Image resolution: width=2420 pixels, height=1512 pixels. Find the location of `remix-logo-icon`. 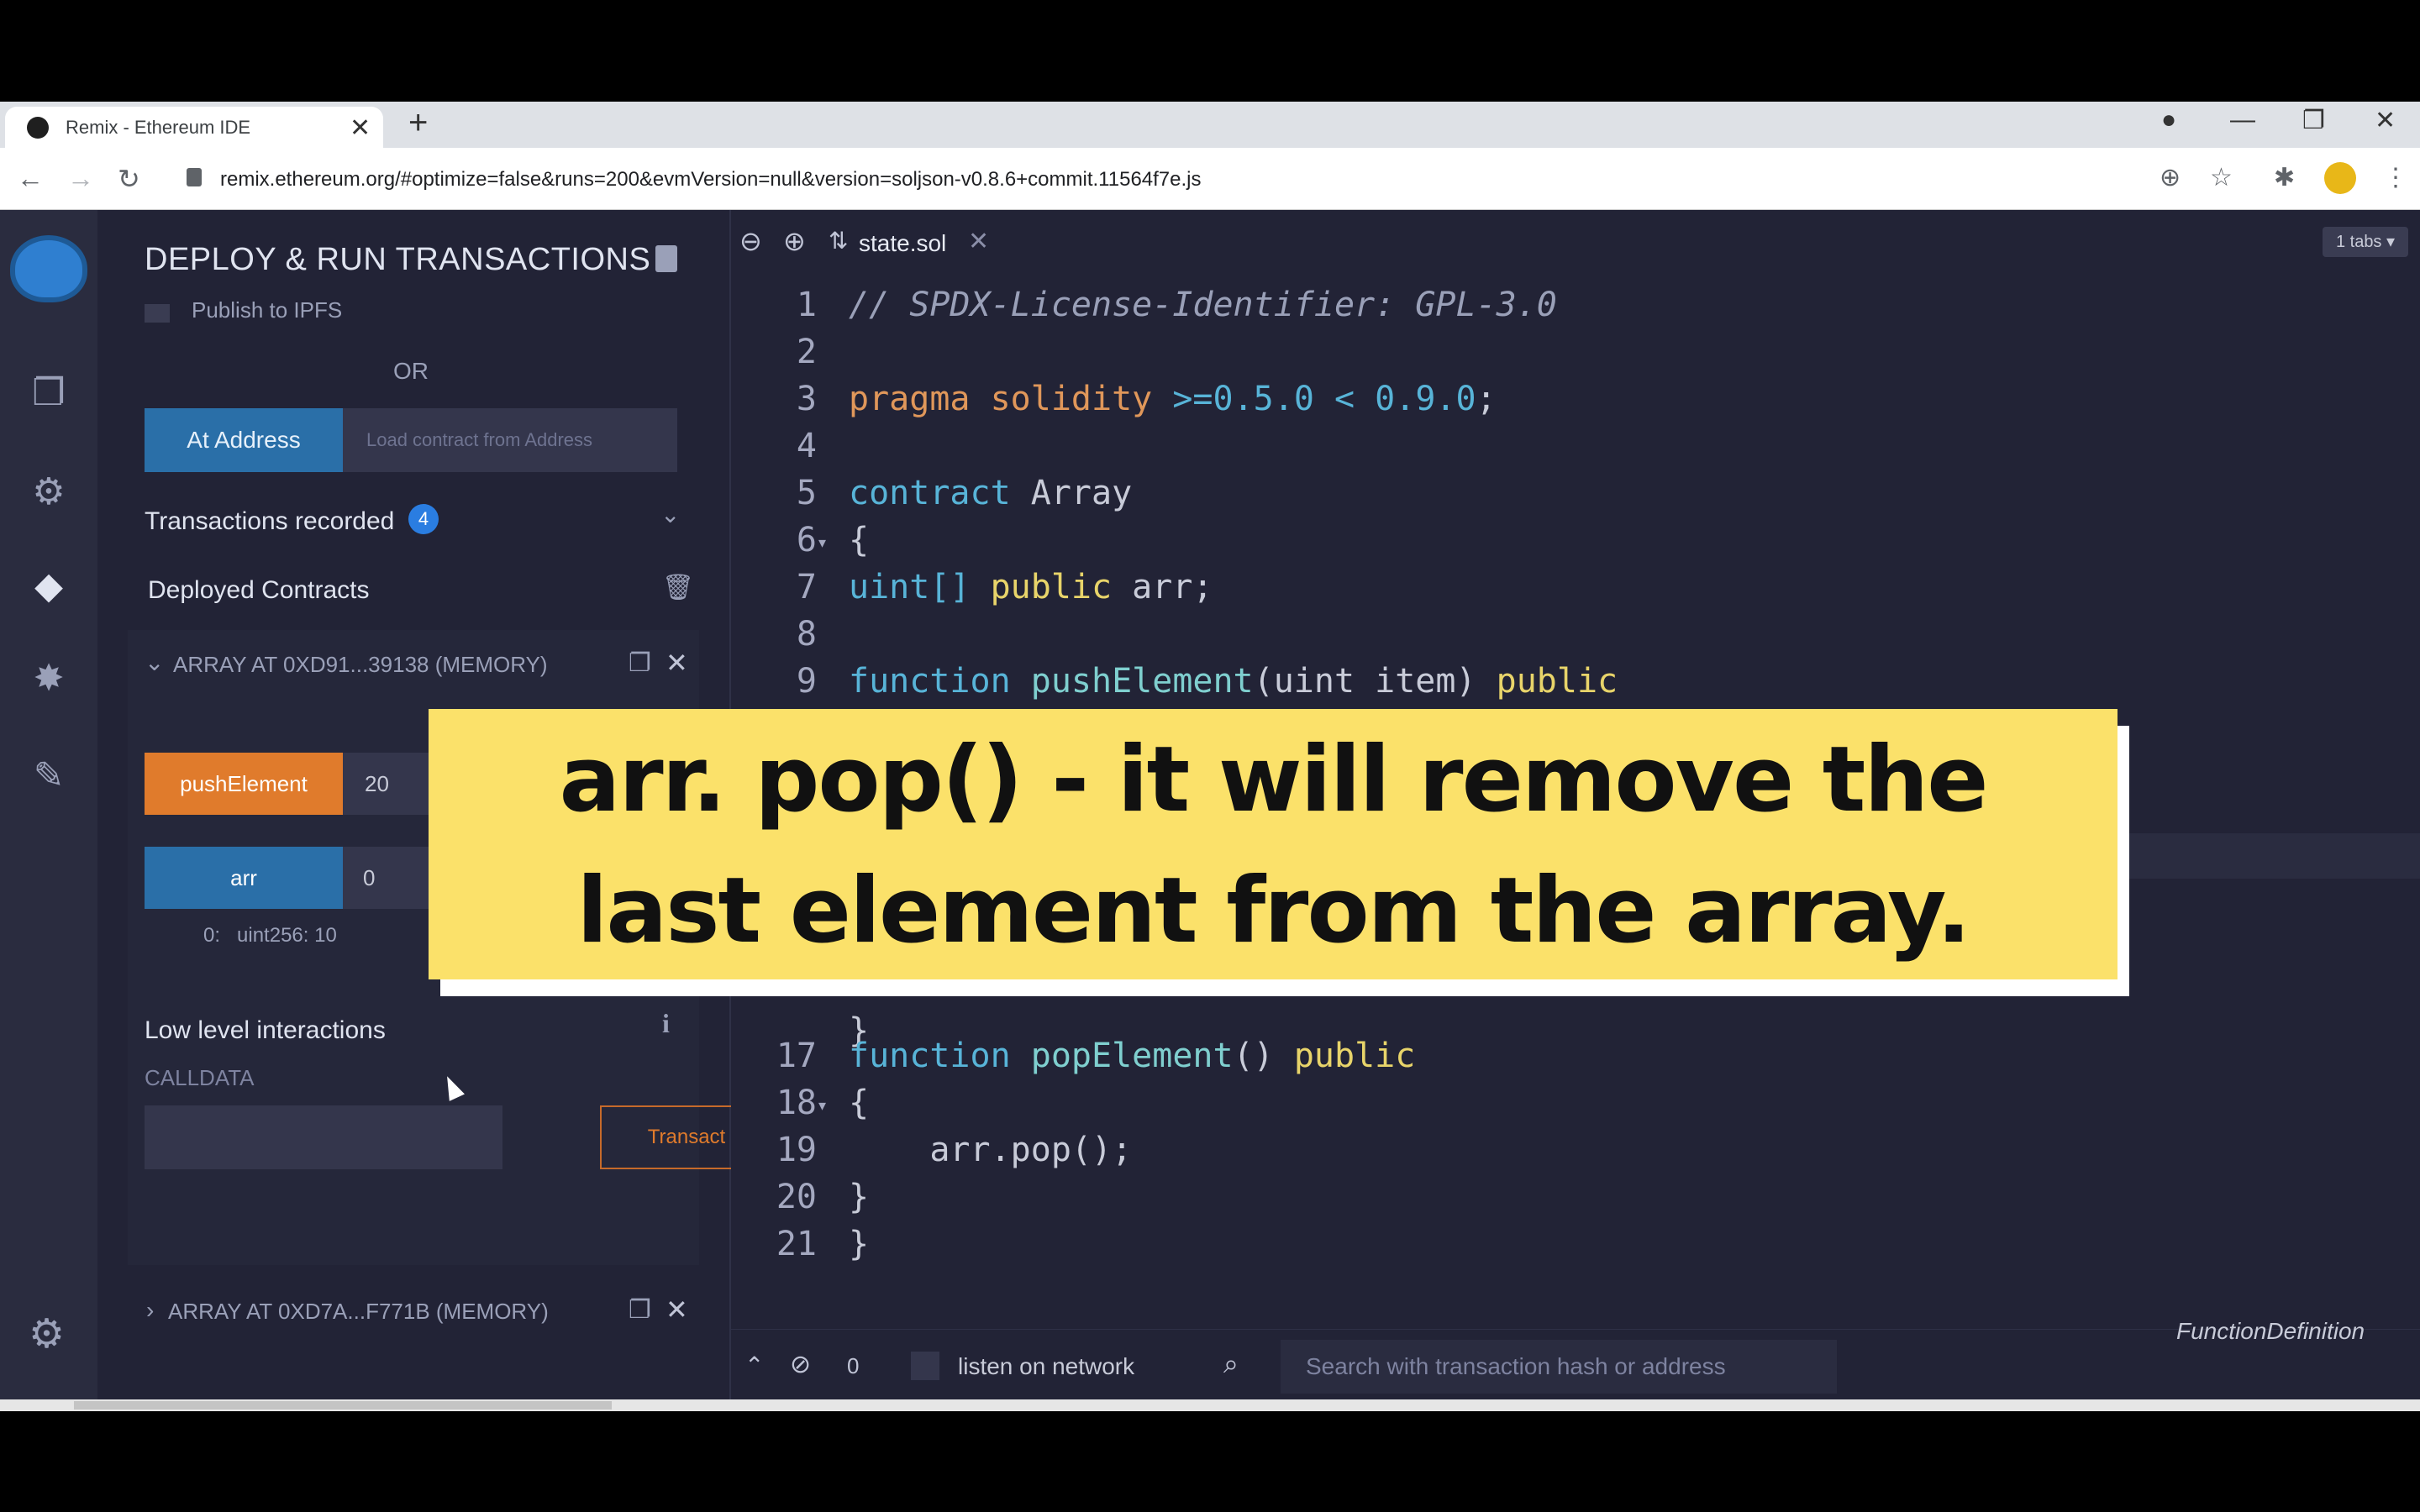

remix-logo-icon is located at coordinates (49, 268).